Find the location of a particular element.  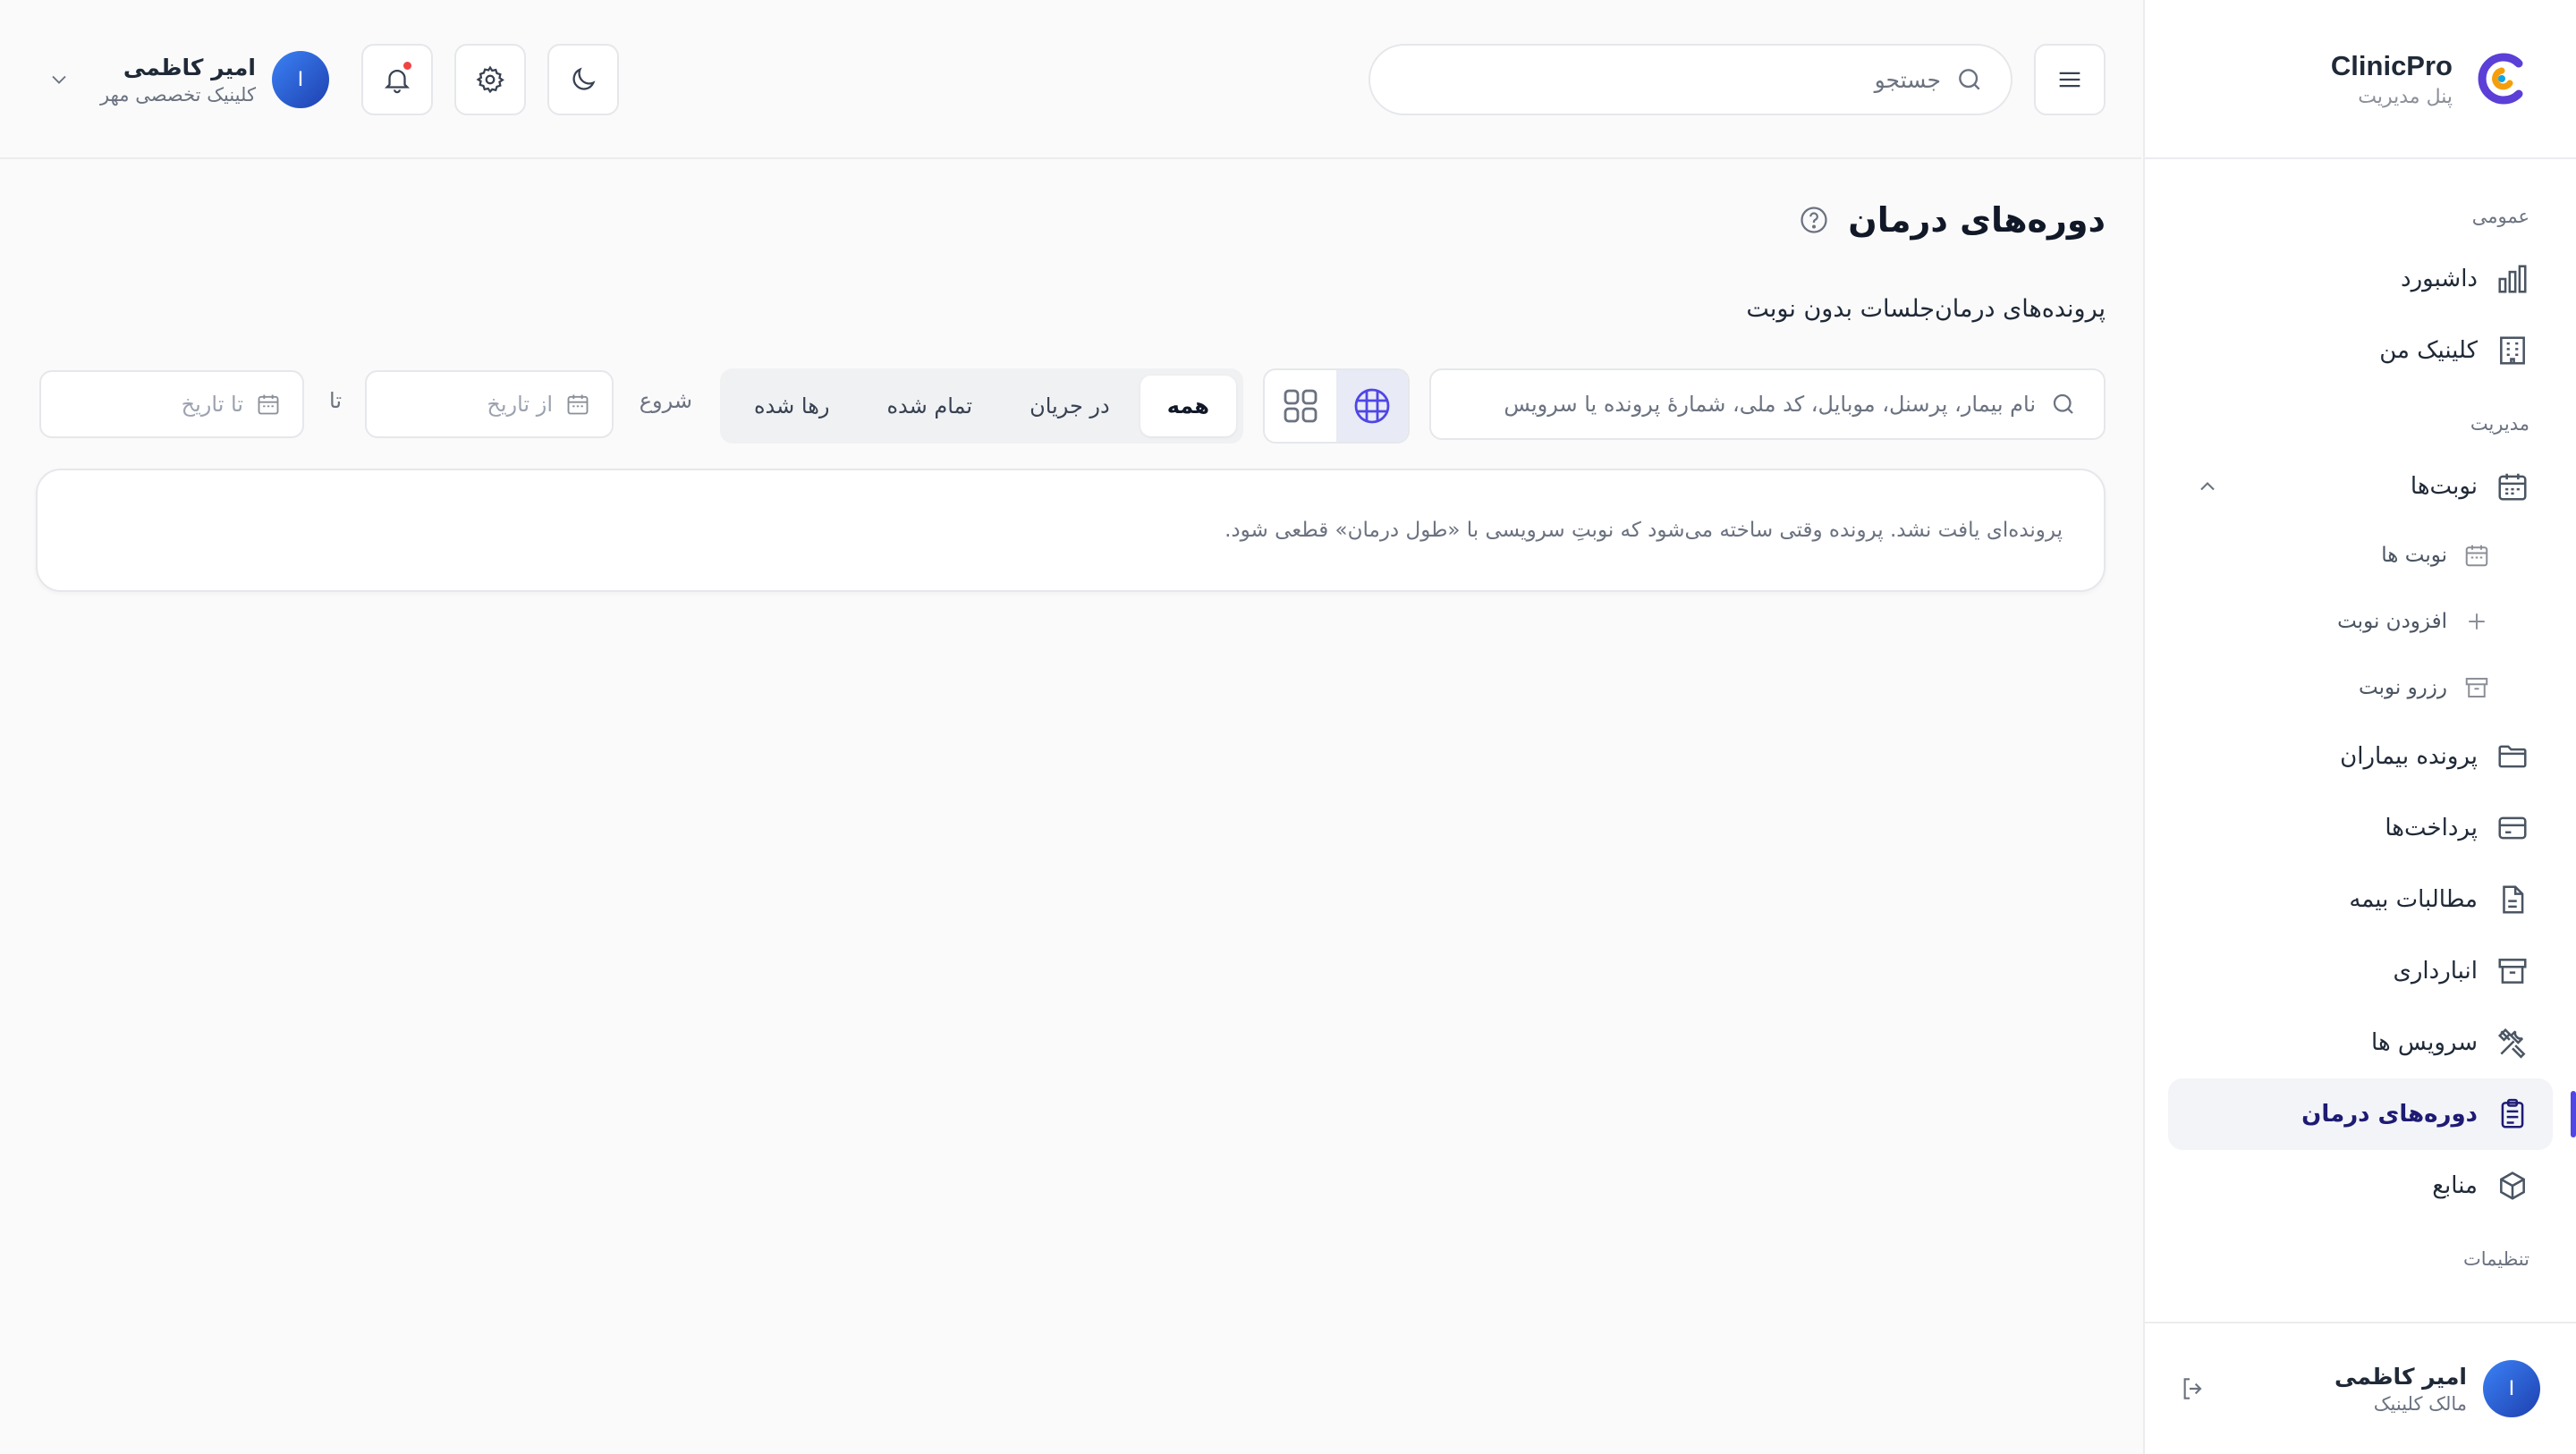

page-subtitle: پرونده‌های درمان‌جلسات بدون نوبت is located at coordinates (1926, 309).